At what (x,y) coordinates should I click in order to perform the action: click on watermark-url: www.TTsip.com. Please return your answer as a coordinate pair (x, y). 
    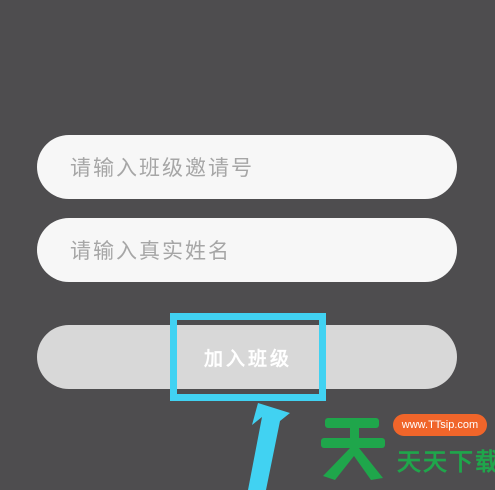
    Looking at the image, I should click on (440, 425).